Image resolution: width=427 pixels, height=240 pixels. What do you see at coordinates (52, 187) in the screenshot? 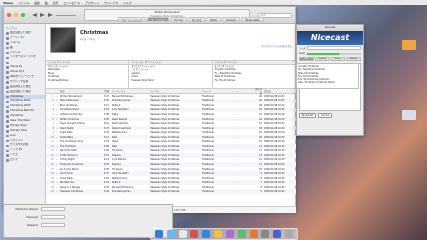
I see `cell-num: 21` at bounding box center [52, 187].